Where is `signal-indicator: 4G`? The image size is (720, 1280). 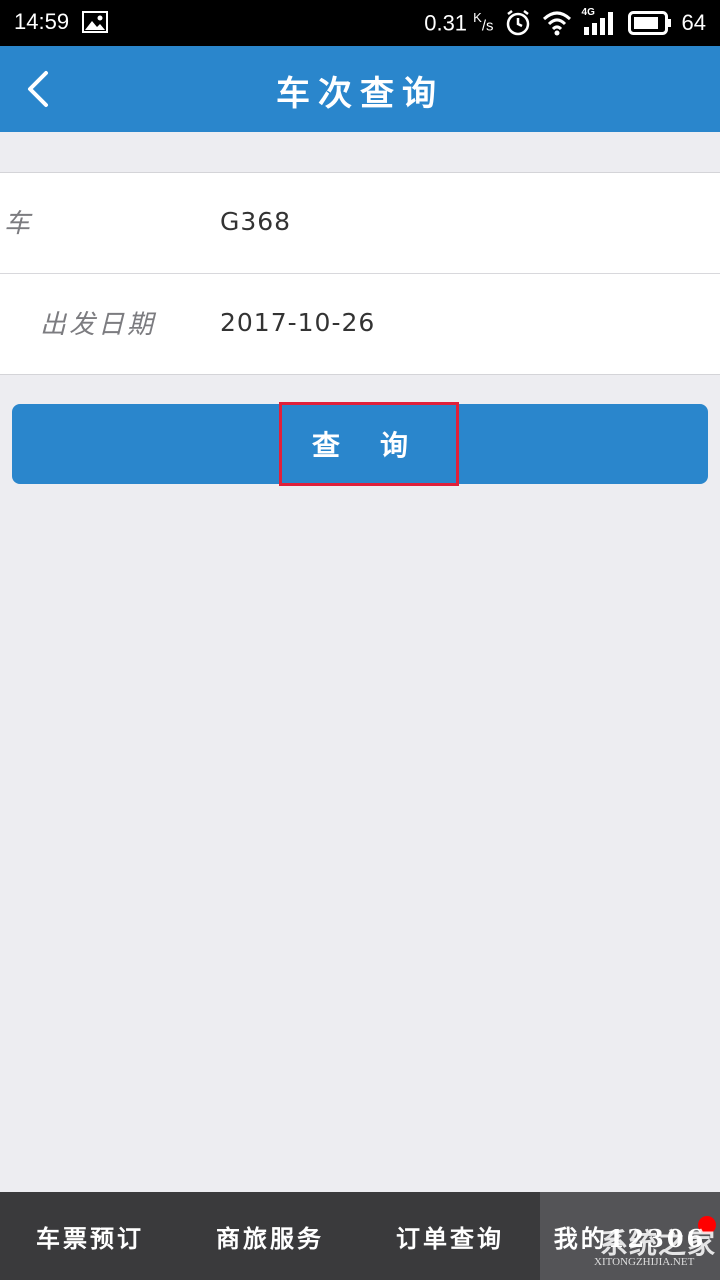 signal-indicator: 4G is located at coordinates (600, 22).